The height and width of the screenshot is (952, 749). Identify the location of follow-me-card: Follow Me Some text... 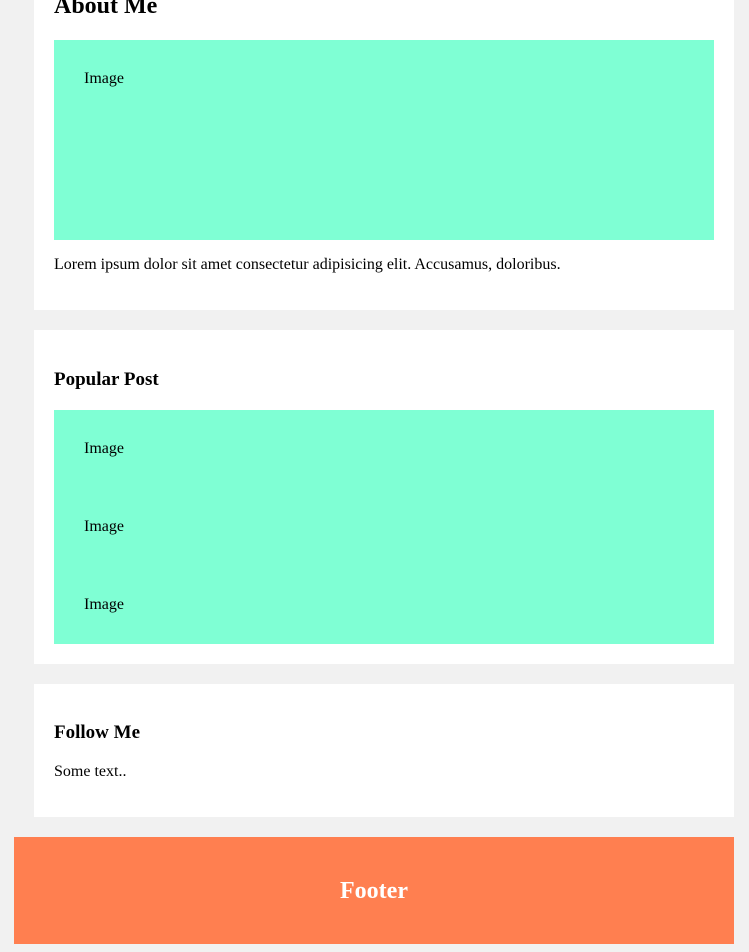
(384, 750).